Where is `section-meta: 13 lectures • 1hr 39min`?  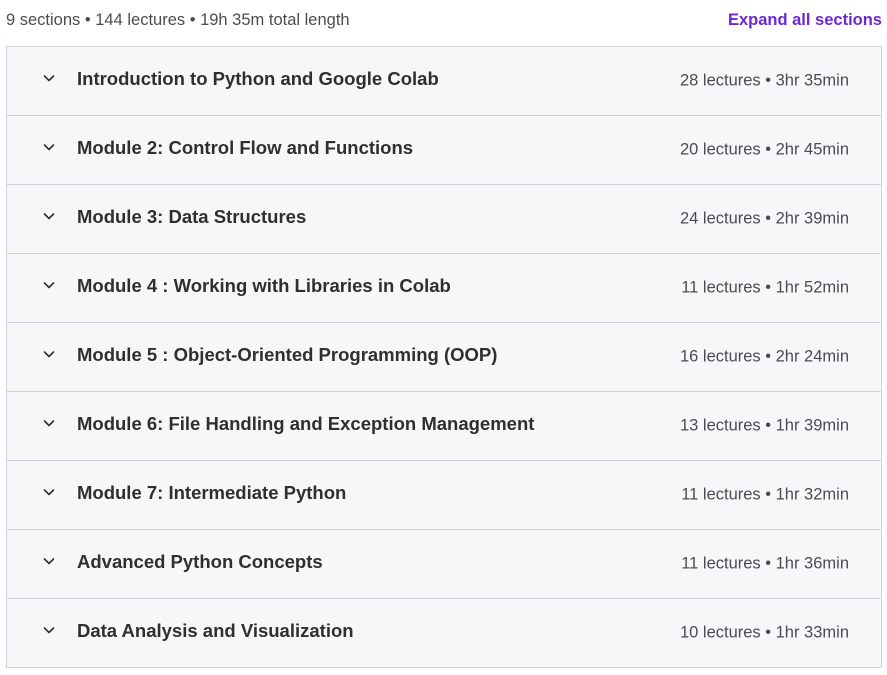 section-meta: 13 lectures • 1hr 39min is located at coordinates (764, 425).